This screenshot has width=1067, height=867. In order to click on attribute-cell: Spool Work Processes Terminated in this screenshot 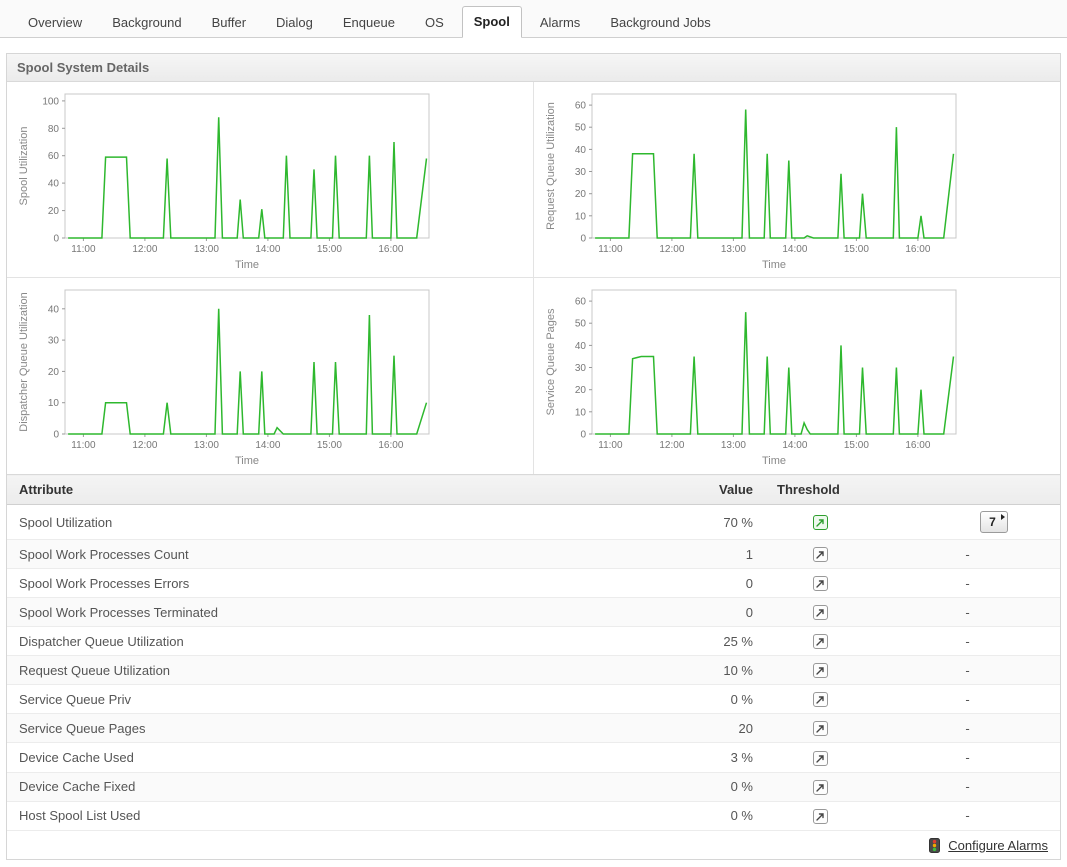, I will do `click(341, 612)`.